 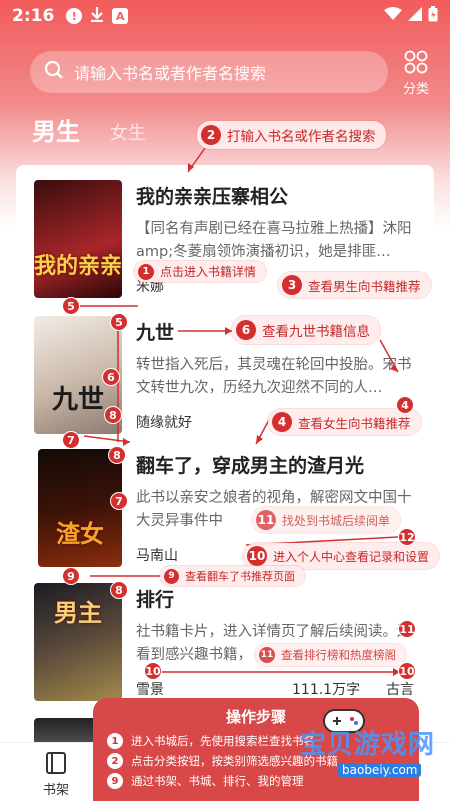 What do you see at coordinates (416, 64) in the screenshot?
I see `grid-icon` at bounding box center [416, 64].